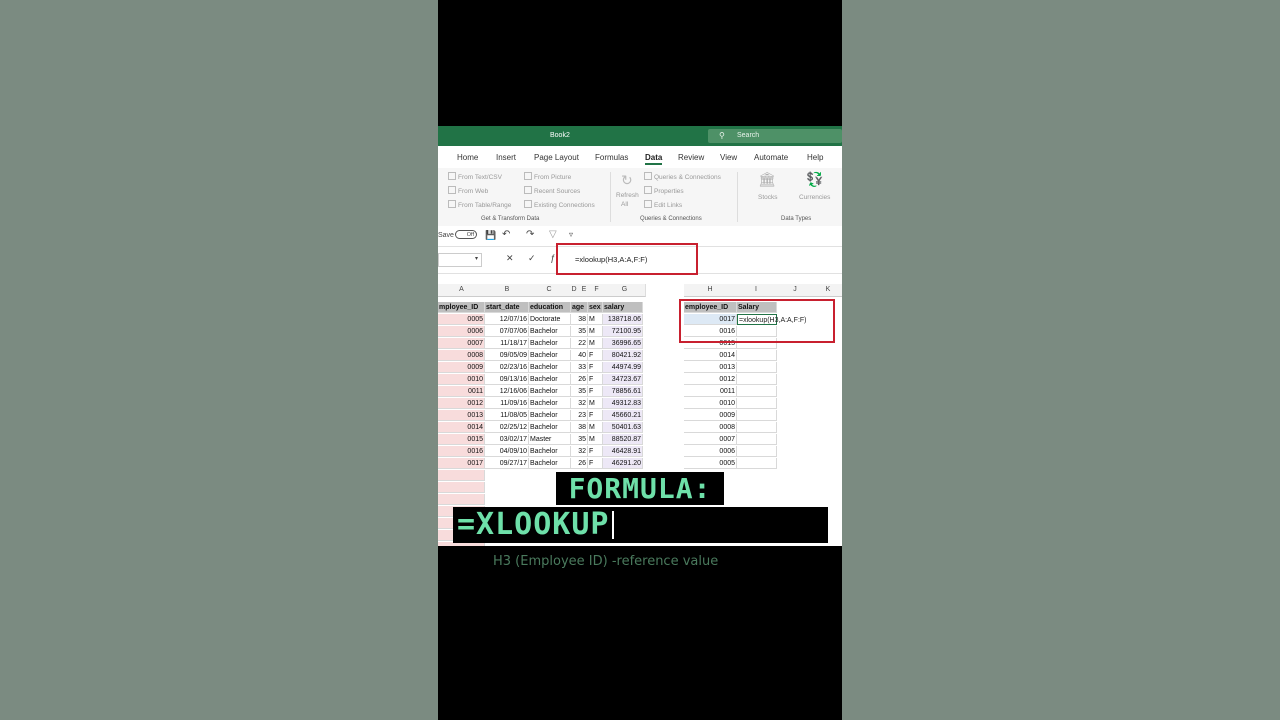 This screenshot has width=1280, height=720. What do you see at coordinates (756, 290) in the screenshot?
I see `column-header: I` at bounding box center [756, 290].